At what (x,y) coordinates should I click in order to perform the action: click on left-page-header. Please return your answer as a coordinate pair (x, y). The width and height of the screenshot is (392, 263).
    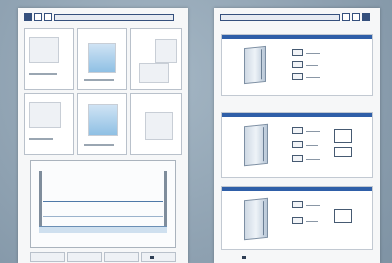
    Looking at the image, I should click on (99, 17).